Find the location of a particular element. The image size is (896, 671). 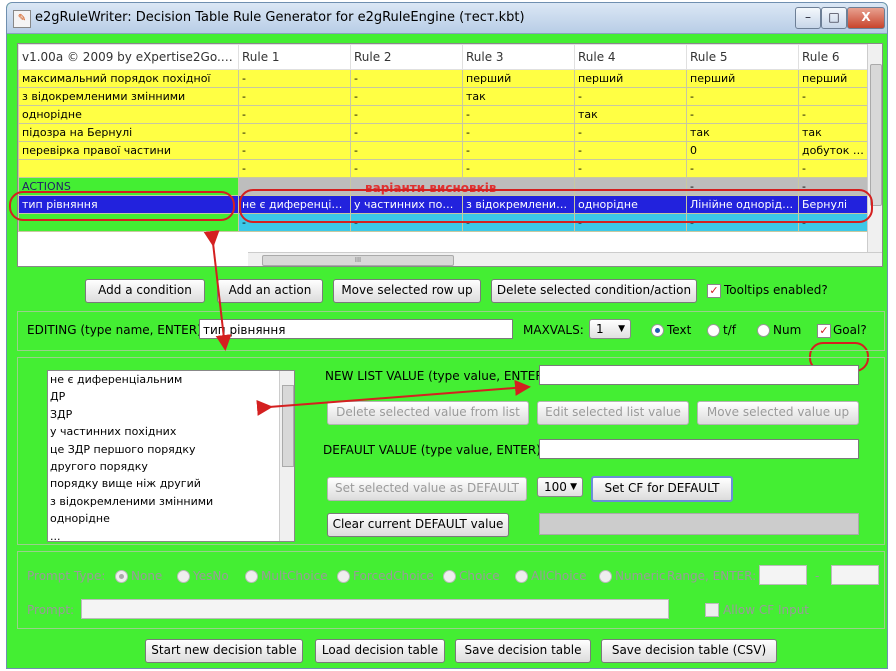

num-radio is located at coordinates (763, 330).